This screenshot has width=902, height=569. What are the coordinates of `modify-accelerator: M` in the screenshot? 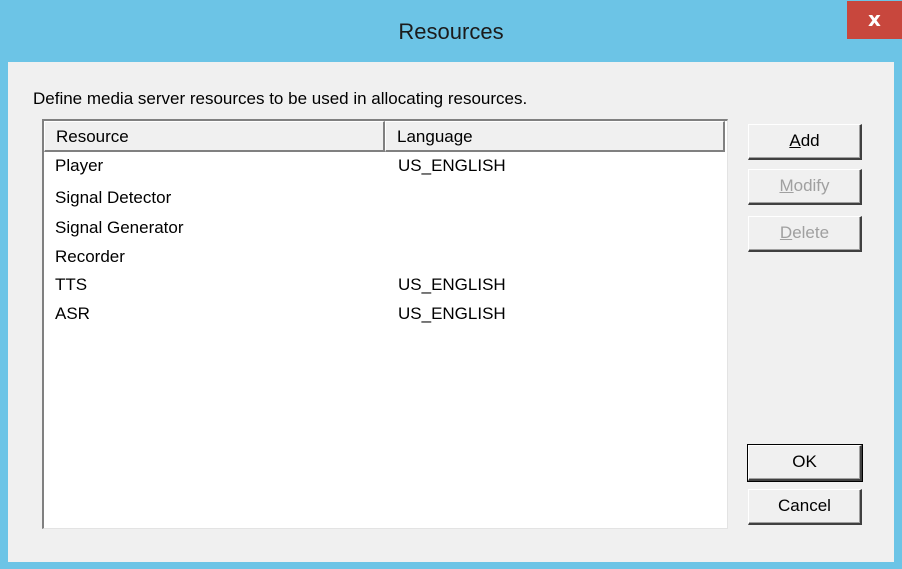 It's located at (786, 185).